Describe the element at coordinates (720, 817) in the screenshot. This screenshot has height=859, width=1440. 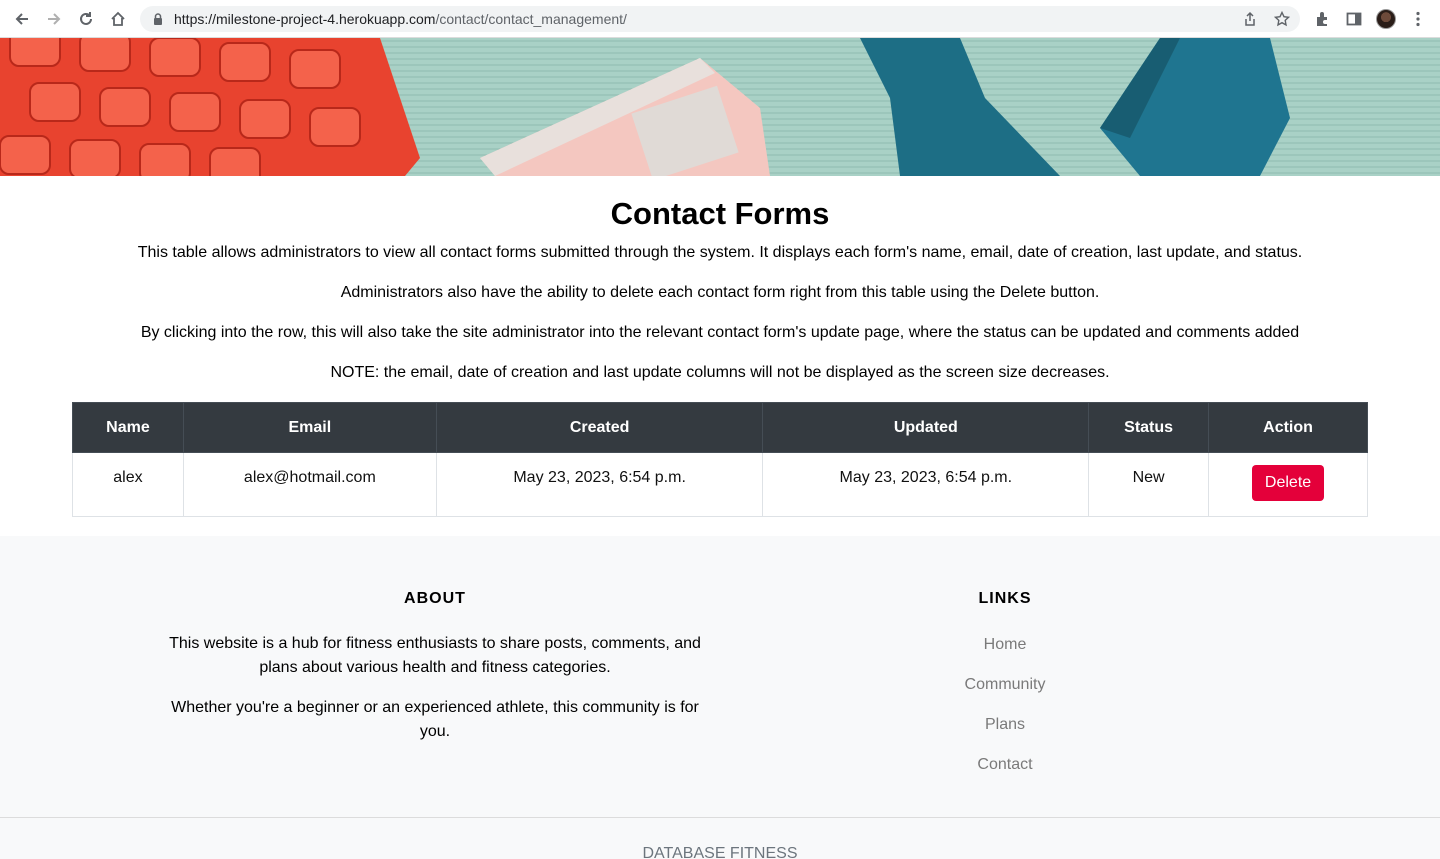
I see `footer-divider` at that location.